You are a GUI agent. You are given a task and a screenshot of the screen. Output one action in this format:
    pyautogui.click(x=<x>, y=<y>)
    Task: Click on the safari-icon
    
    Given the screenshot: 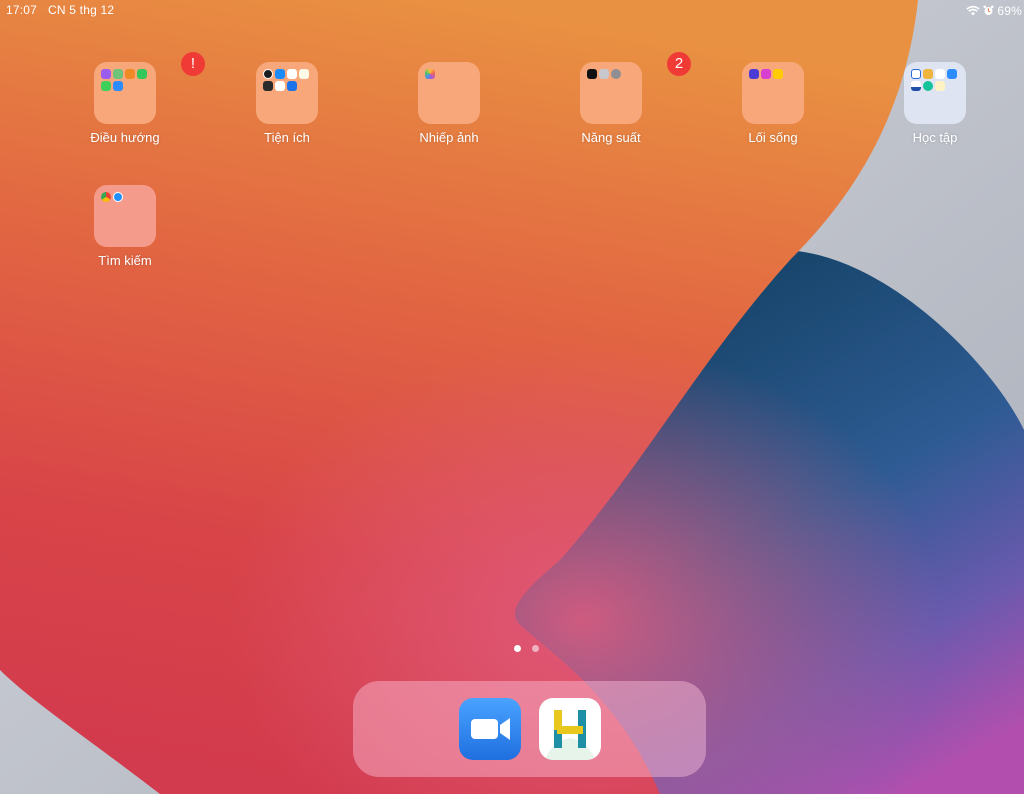 What is the action you would take?
    pyautogui.click(x=118, y=197)
    